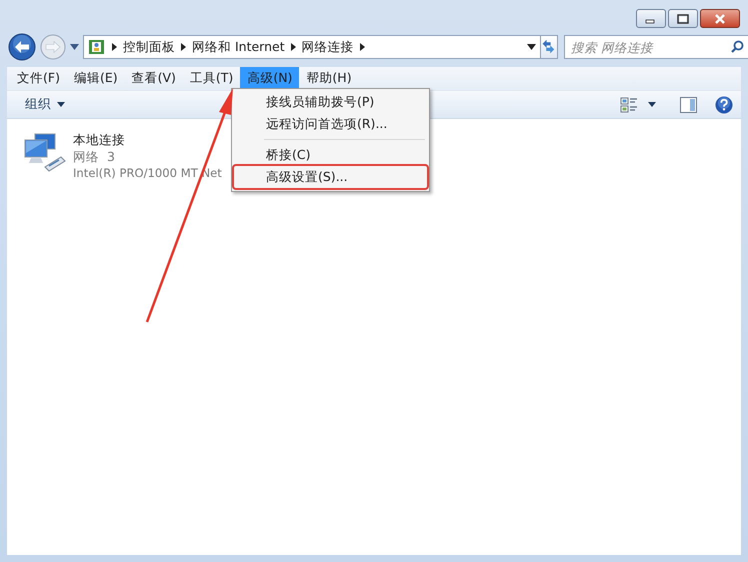 The height and width of the screenshot is (562, 748). Describe the element at coordinates (238, 47) in the screenshot. I see `breadcrumb-item: 网络和 Internet` at that location.